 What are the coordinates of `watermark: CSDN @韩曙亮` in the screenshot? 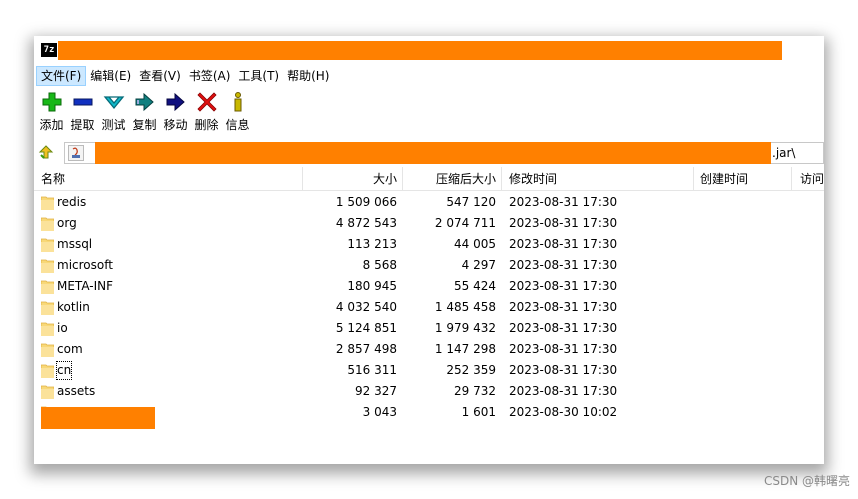 It's located at (806, 481).